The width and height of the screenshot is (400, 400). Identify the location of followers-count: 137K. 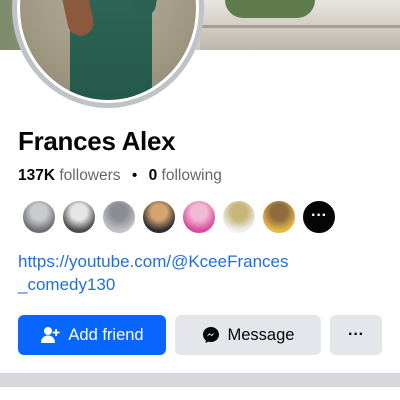
(36, 175).